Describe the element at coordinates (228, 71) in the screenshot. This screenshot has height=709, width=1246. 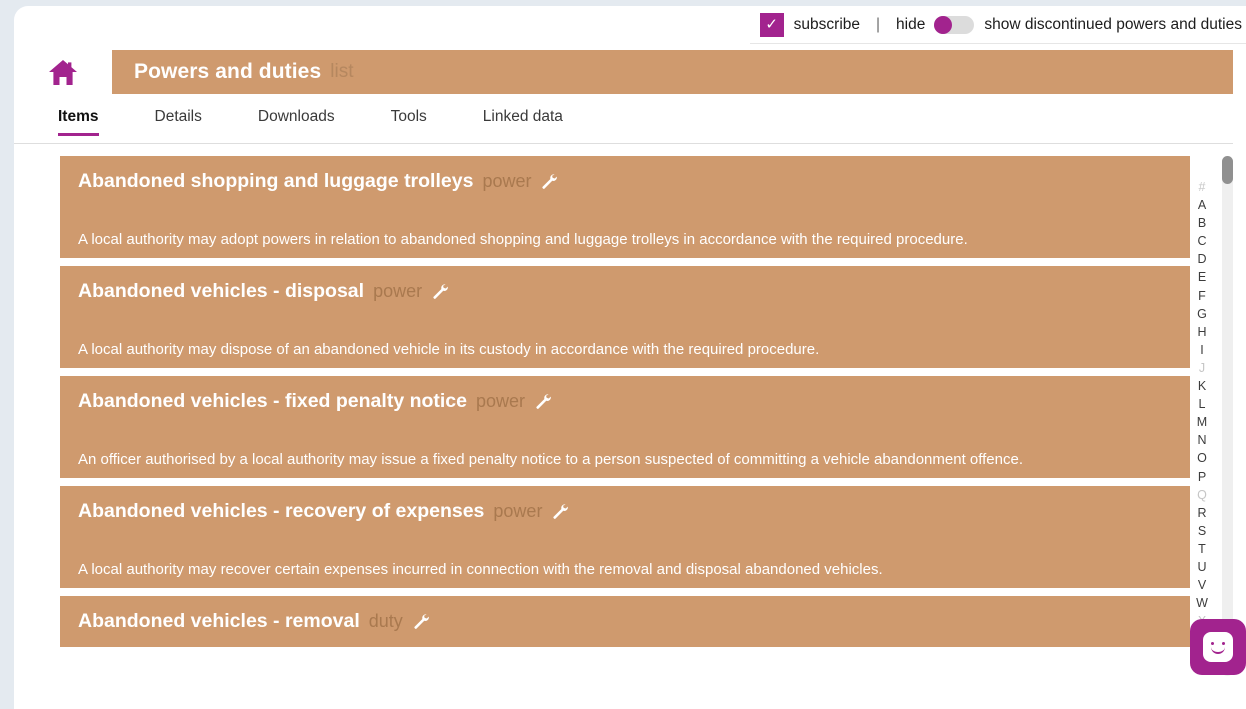
I see `page-title: Powers and duties` at that location.